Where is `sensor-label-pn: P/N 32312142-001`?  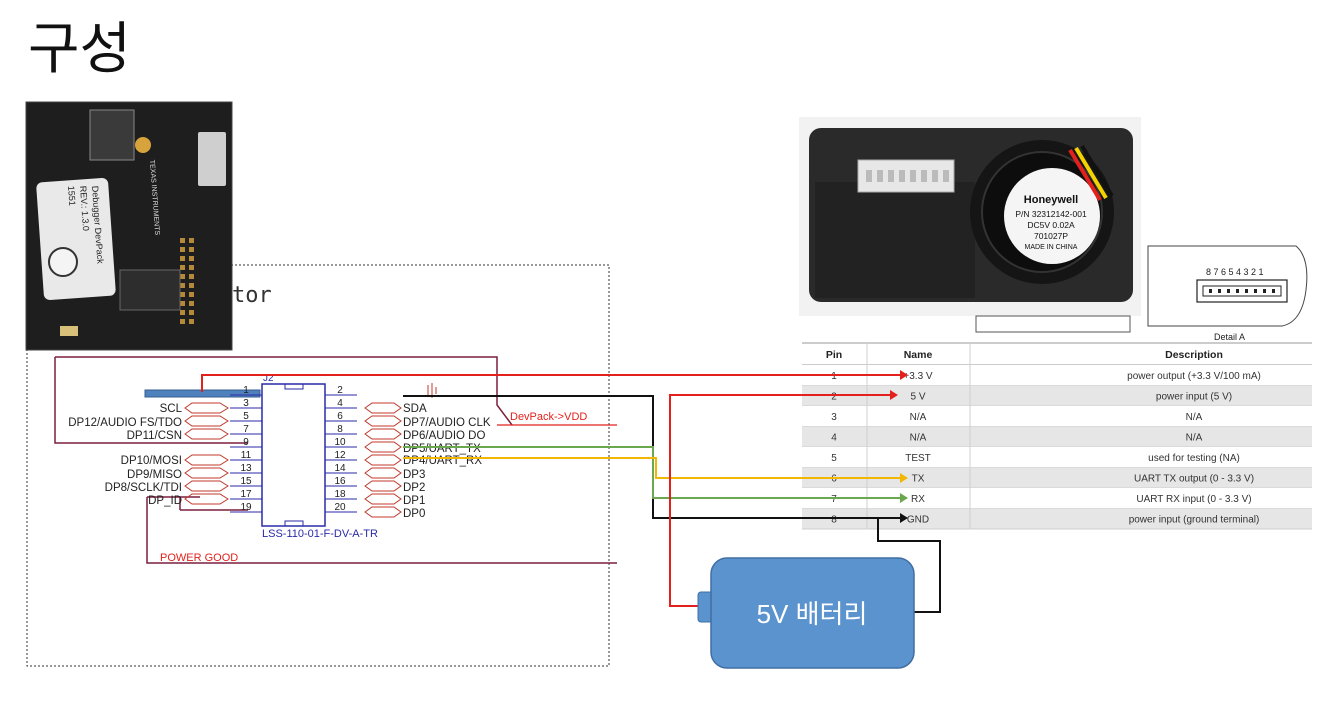
sensor-label-pn: P/N 32312142-001 is located at coordinates (1051, 214).